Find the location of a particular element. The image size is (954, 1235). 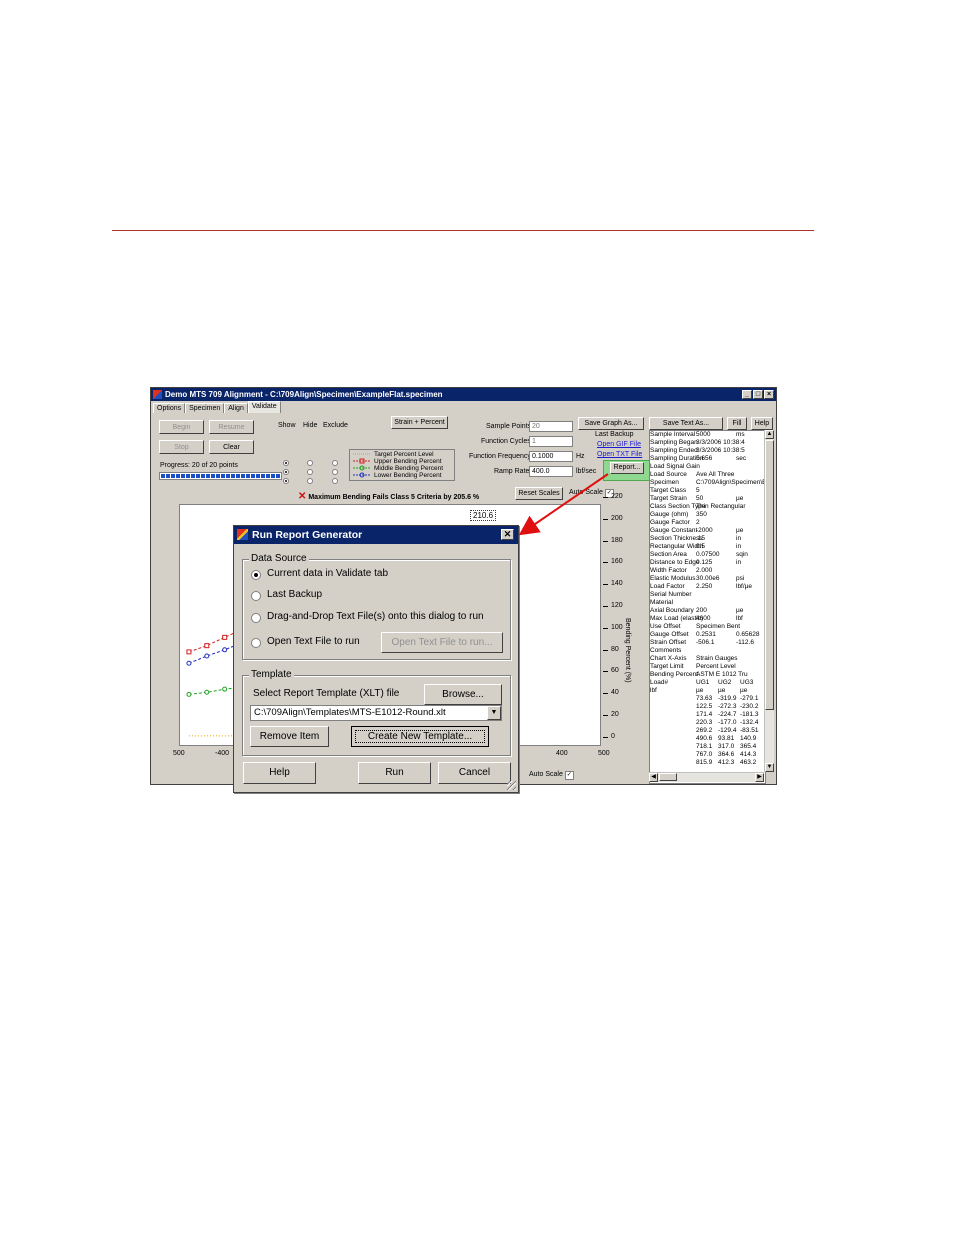

info-cell: Sample Interval is located at coordinates (673, 434).